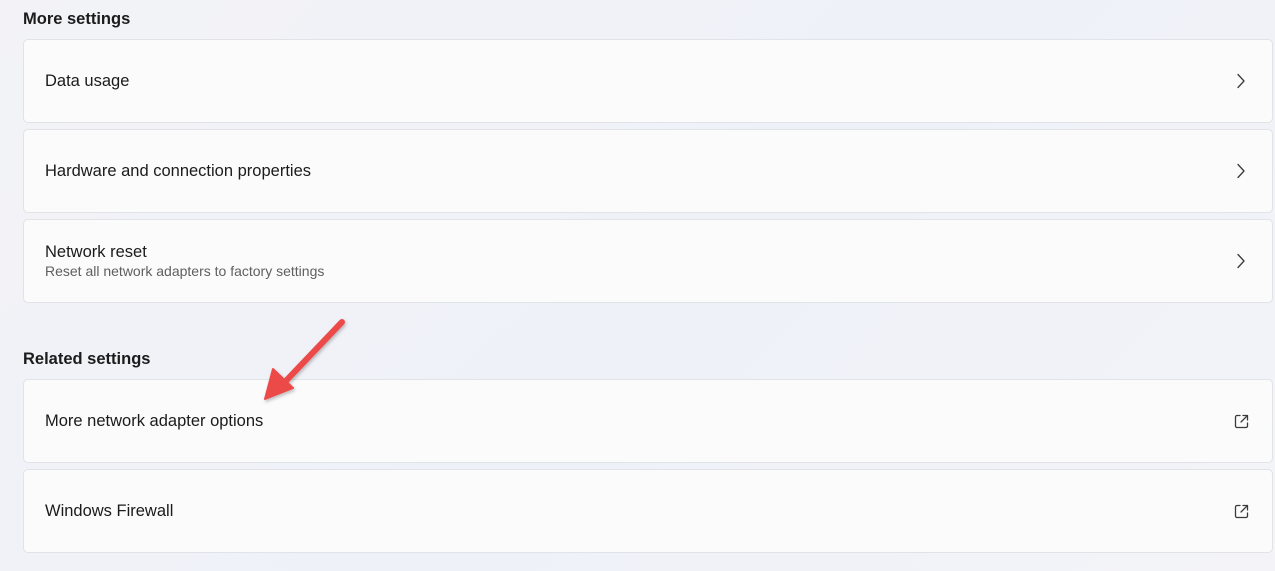 Image resolution: width=1275 pixels, height=571 pixels. What do you see at coordinates (96, 252) in the screenshot?
I see `network-reset-label: Network reset` at bounding box center [96, 252].